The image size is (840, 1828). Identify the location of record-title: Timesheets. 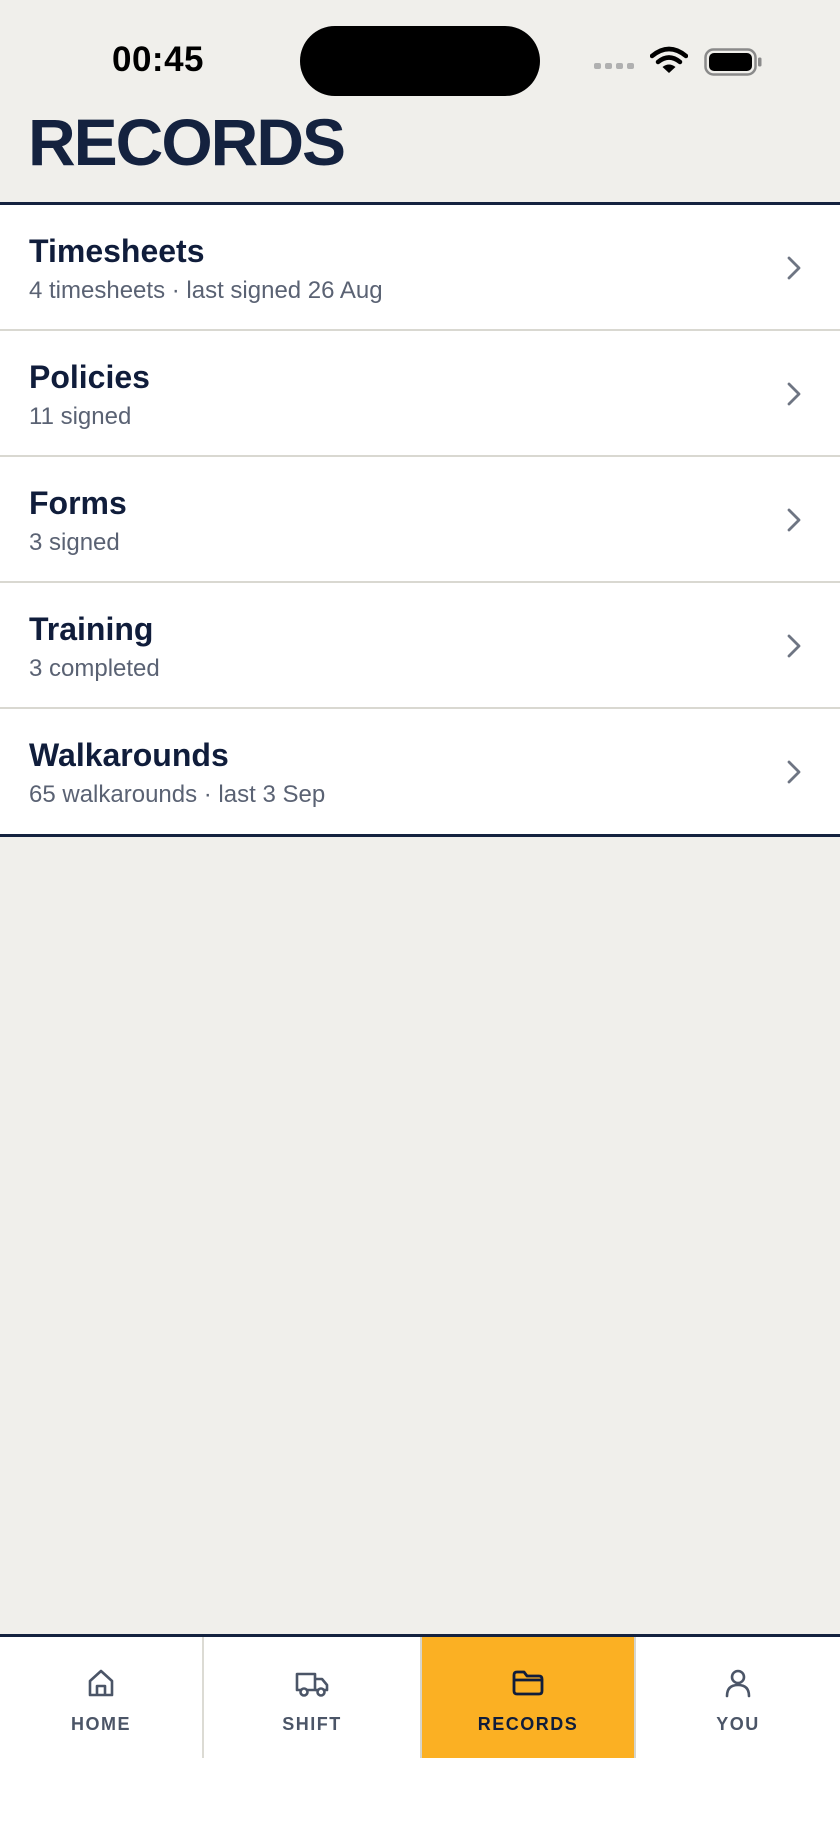
(117, 251).